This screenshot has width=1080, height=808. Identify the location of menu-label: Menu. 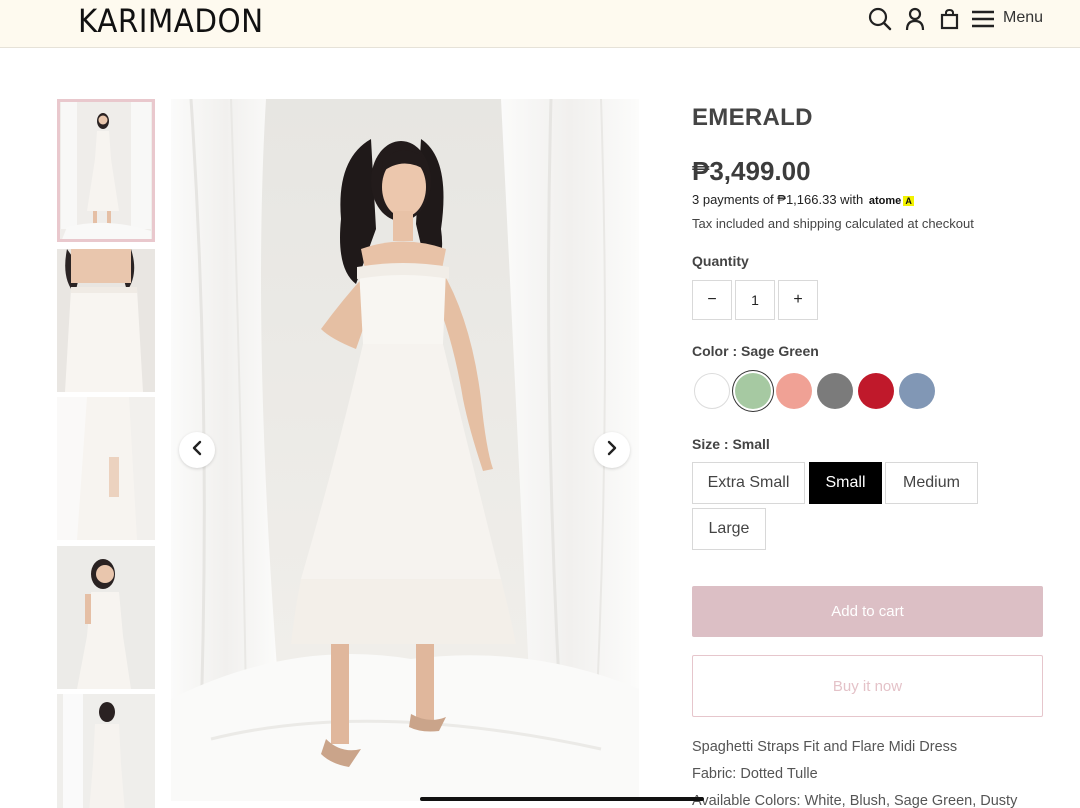
(1023, 18).